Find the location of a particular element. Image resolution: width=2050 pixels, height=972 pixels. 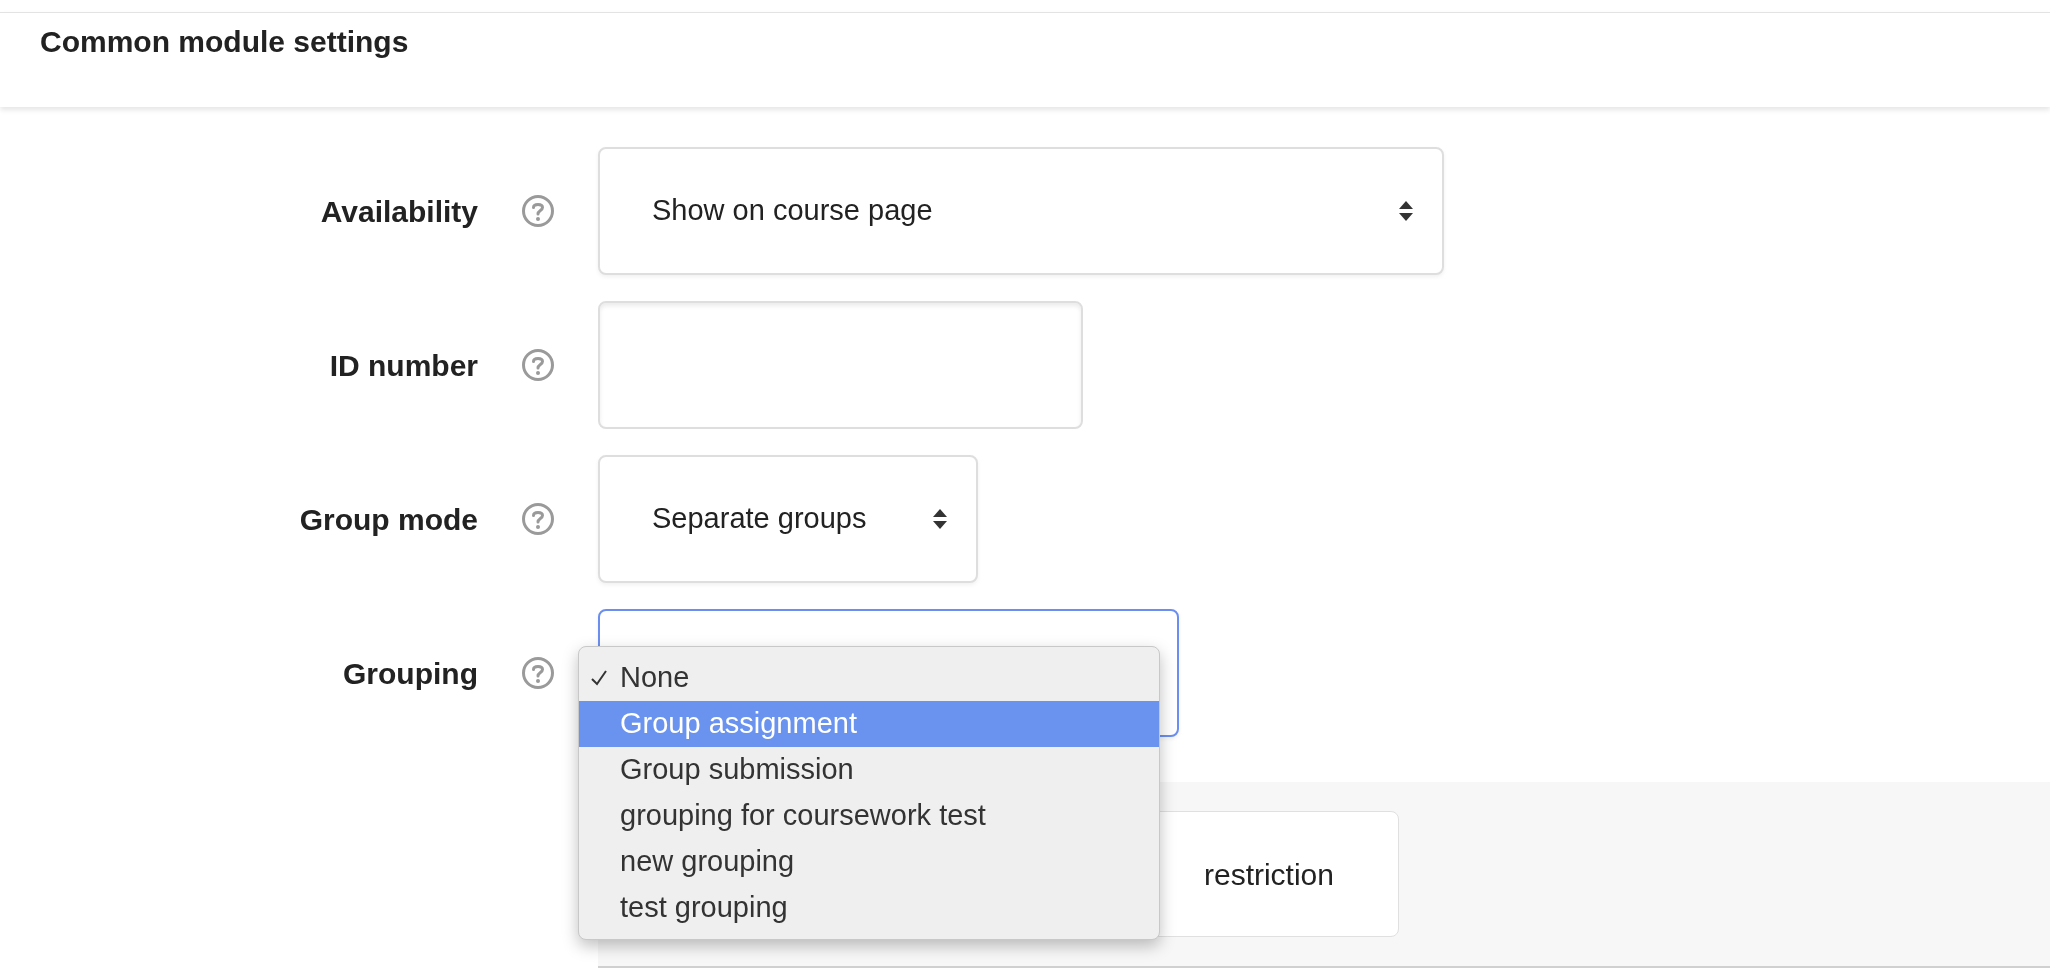

field-label: Availability is located at coordinates (399, 211).